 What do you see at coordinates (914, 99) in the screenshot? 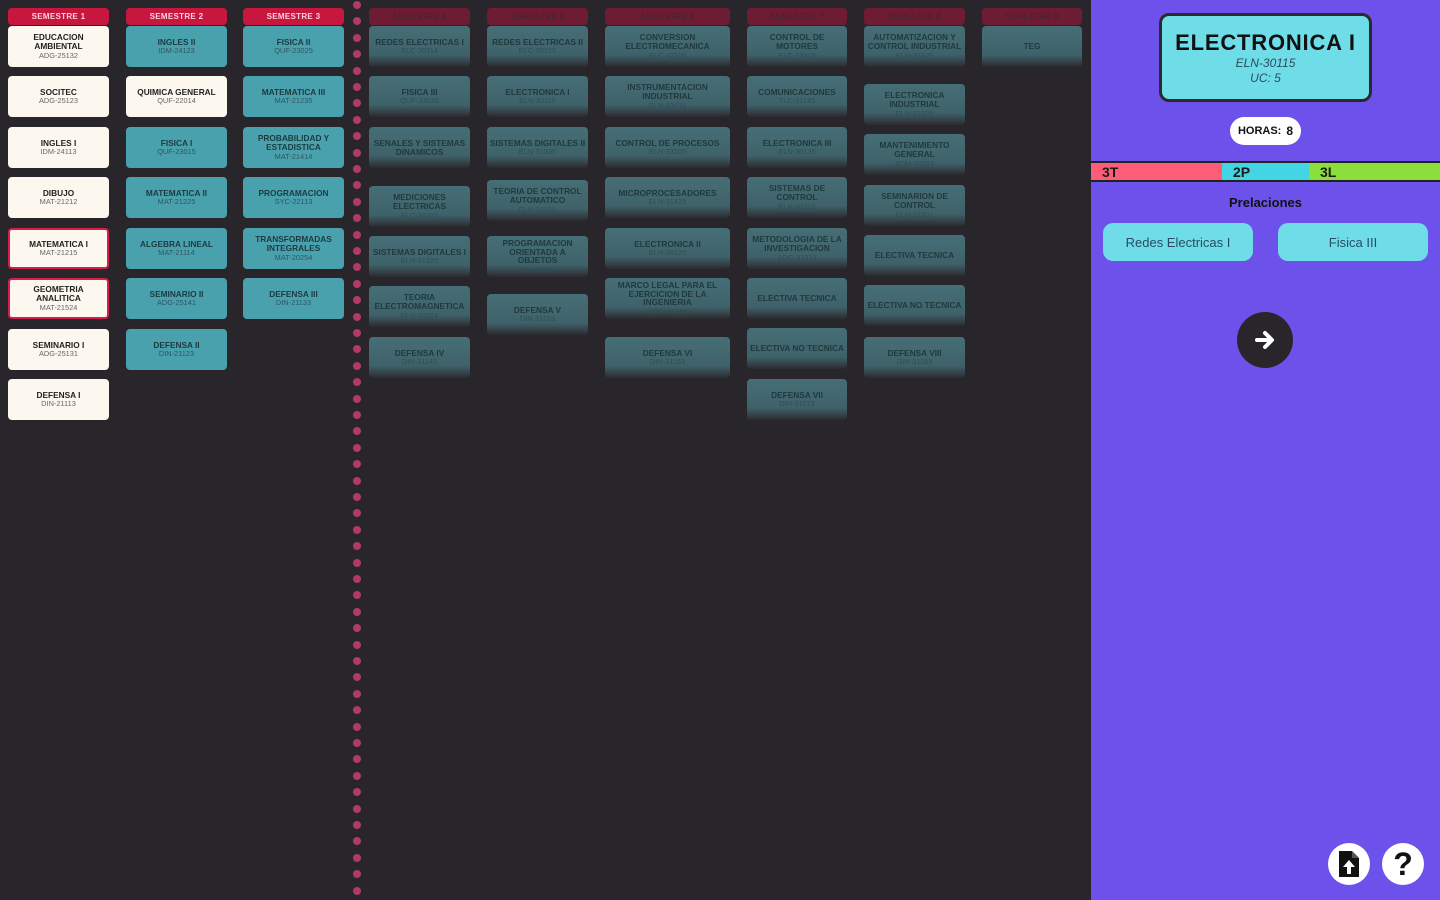
I see `course-name: ELECTRONICA INDUSTRIAL` at bounding box center [914, 99].